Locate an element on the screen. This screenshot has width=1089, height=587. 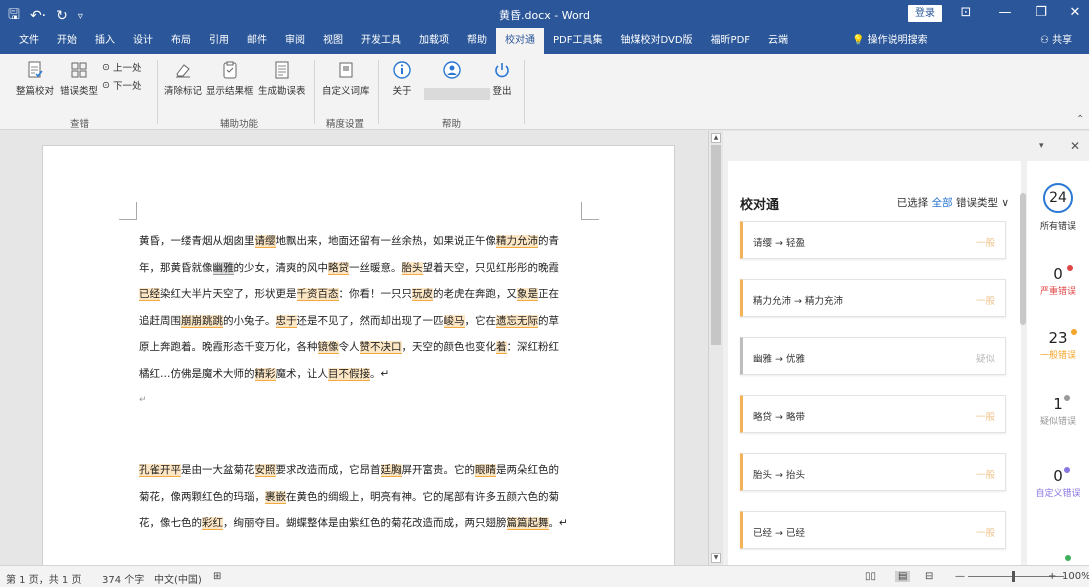
text-run: 在黄色的绸缎上，明亮有神。它的尾部有许多五颜六色的菊 is located at coordinates (422, 497).